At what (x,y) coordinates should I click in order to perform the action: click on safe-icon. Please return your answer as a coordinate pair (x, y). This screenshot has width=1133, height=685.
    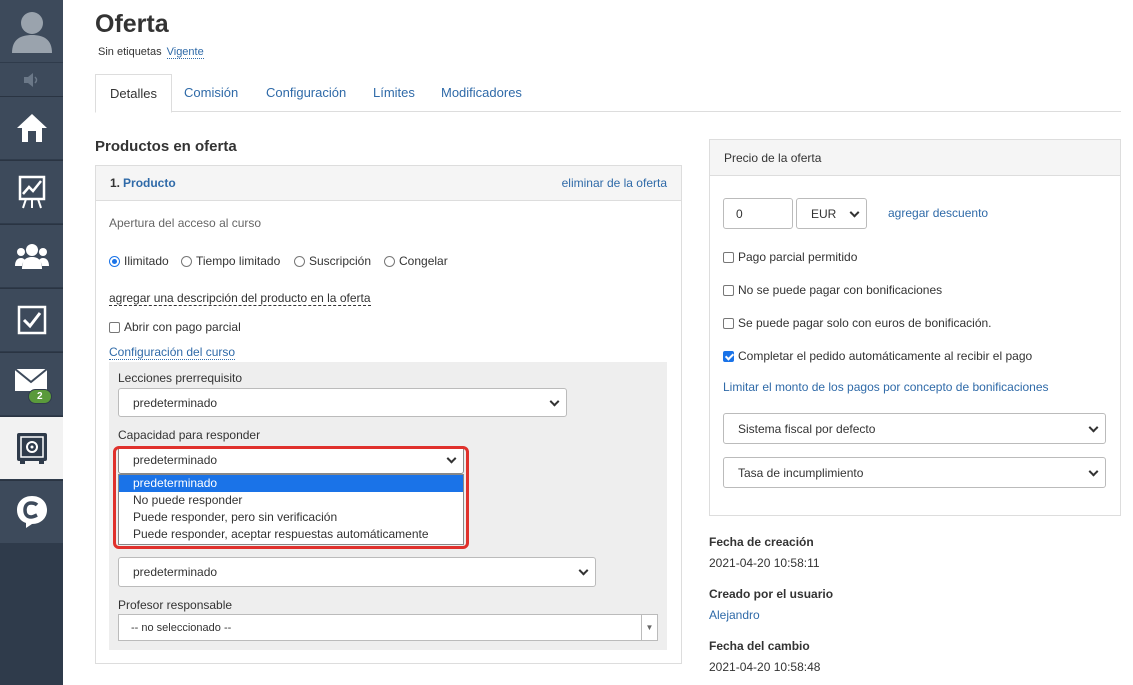
    Looking at the image, I should click on (31, 448).